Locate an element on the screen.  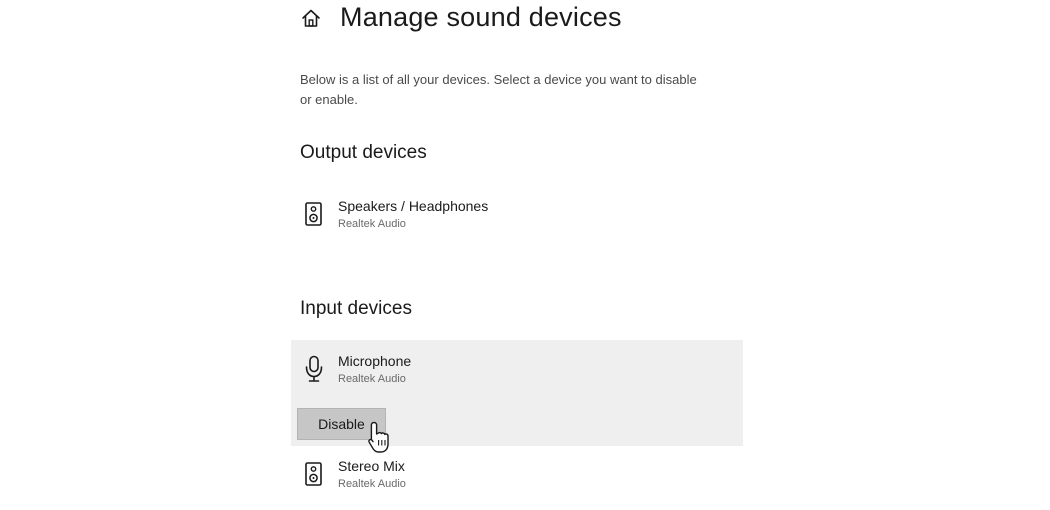
page-title: Manage sound devices is located at coordinates (481, 17).